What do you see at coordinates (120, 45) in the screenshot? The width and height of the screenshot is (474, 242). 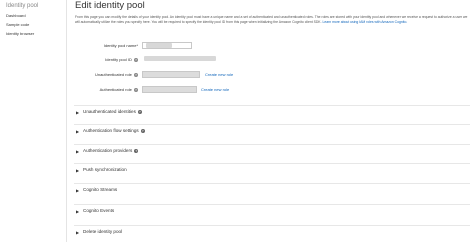 I see `pool-name-label: Identity pool name*` at bounding box center [120, 45].